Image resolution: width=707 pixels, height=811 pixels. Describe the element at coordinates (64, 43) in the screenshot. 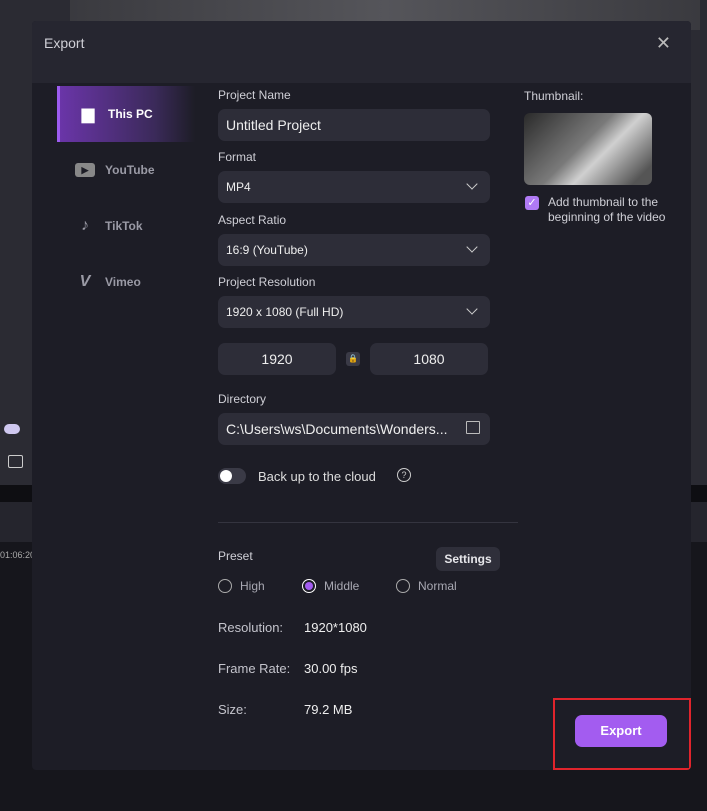

I see `dialog-title: Export` at that location.